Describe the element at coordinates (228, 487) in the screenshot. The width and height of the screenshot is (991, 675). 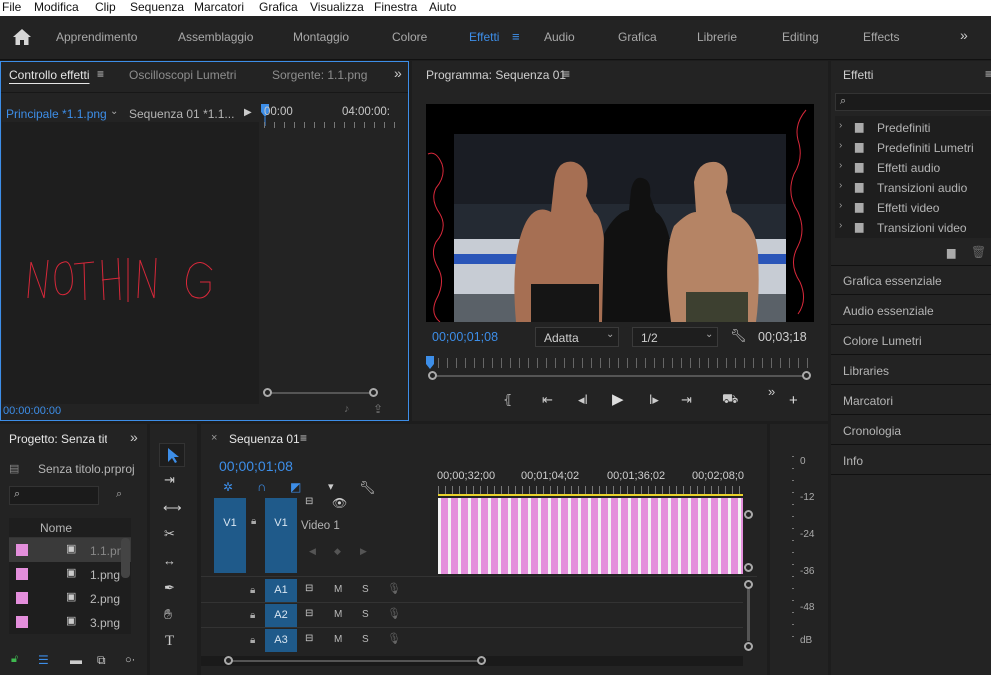
I see `nest-icon: ✲` at that location.